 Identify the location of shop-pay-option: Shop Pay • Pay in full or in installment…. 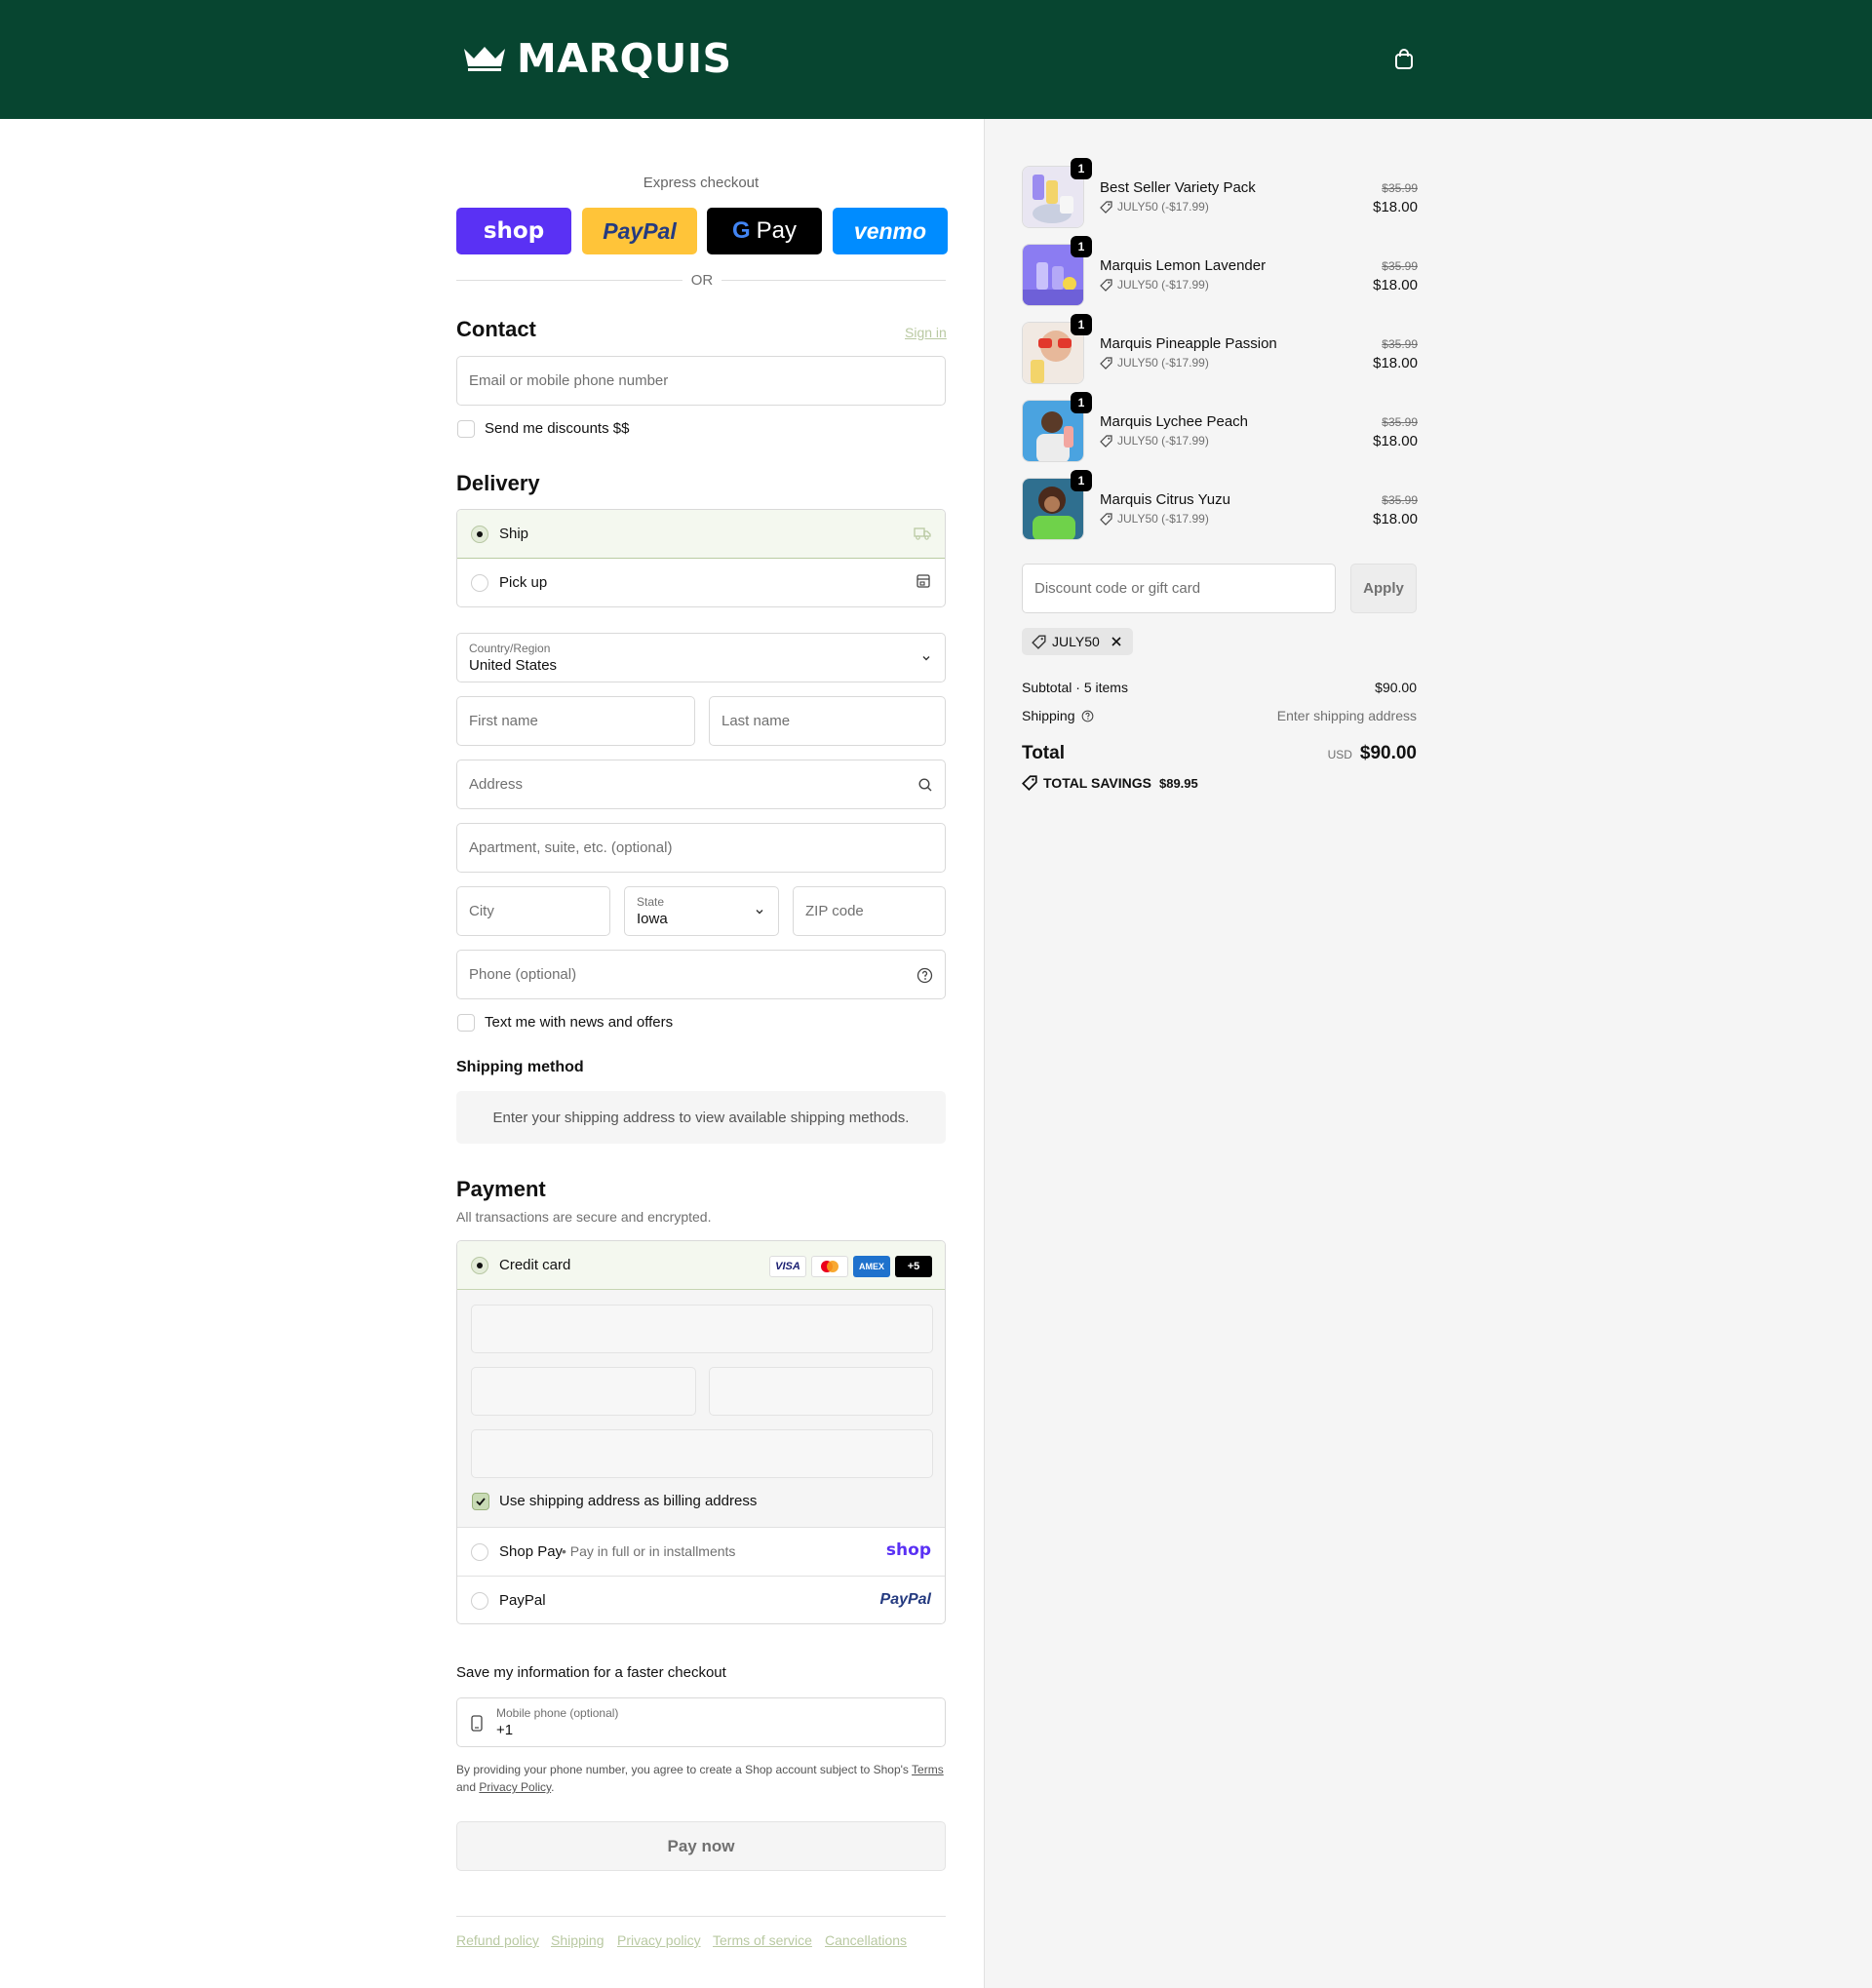
(701, 1552).